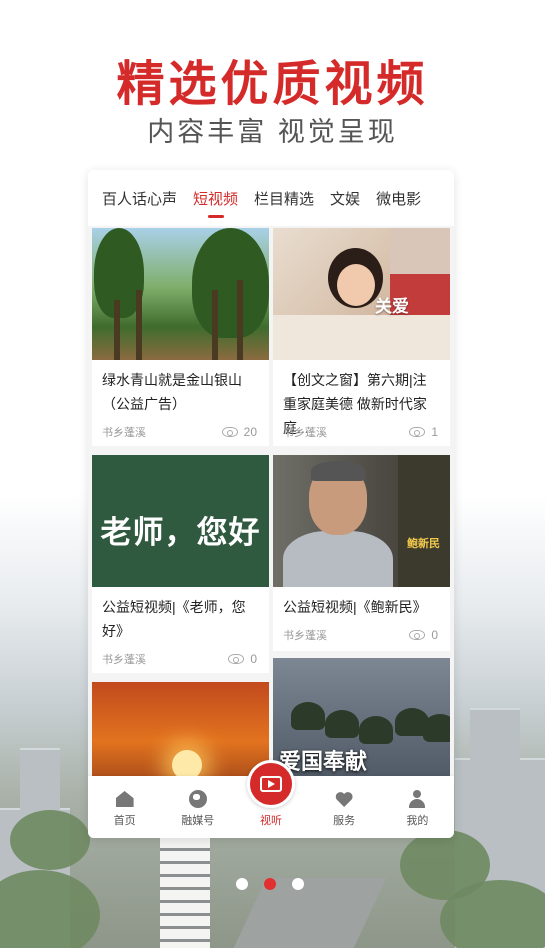 The width and height of the screenshot is (545, 948). Describe the element at coordinates (139, 198) in the screenshot. I see `tab-bairen-huaxinsheng: 百人话心声` at that location.